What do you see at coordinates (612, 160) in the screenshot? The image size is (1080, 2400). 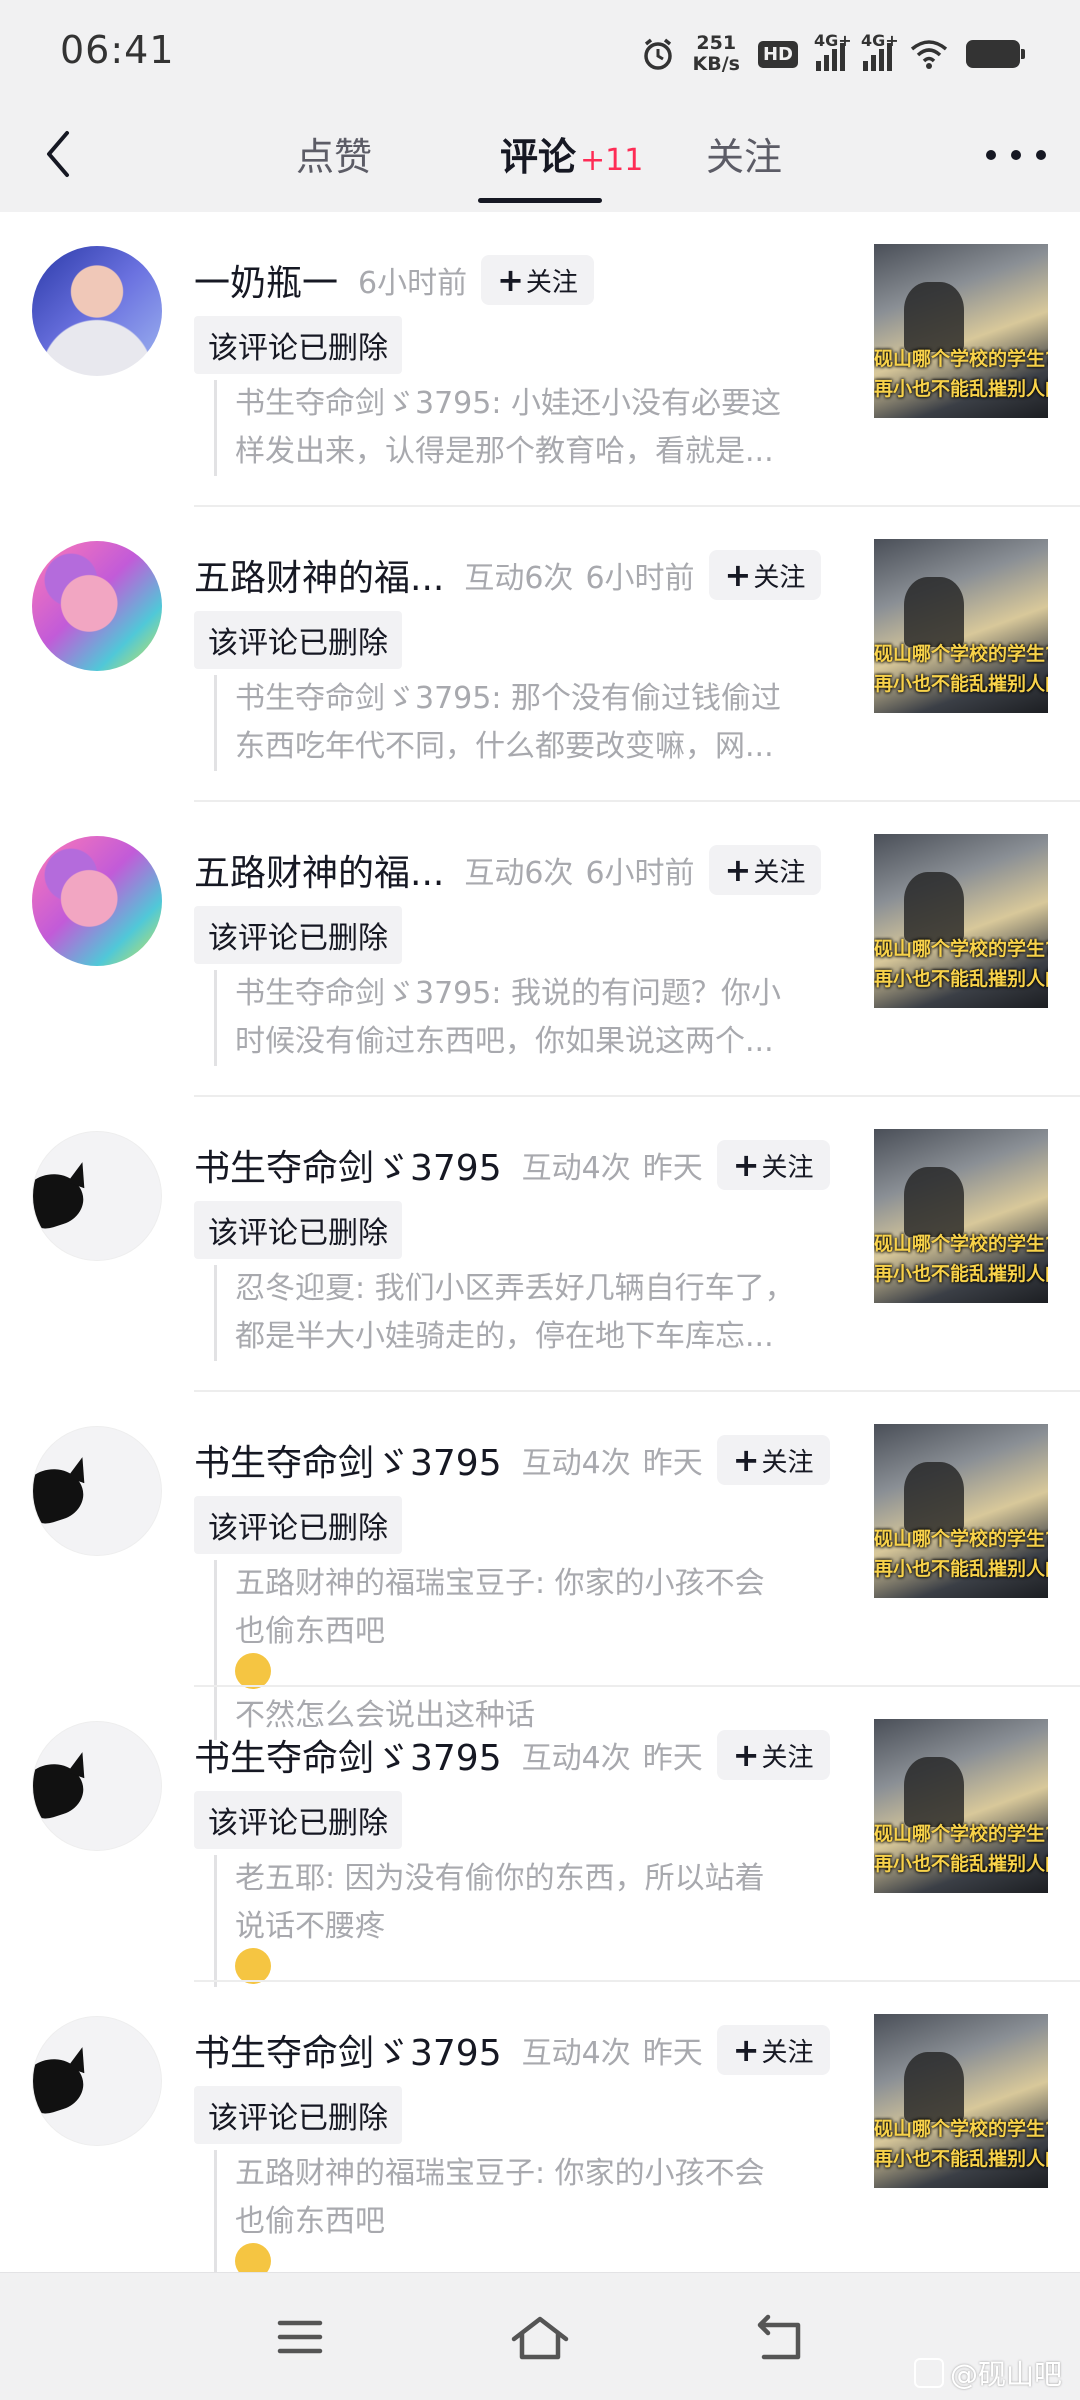 I see `tab-comments-badge: +11` at bounding box center [612, 160].